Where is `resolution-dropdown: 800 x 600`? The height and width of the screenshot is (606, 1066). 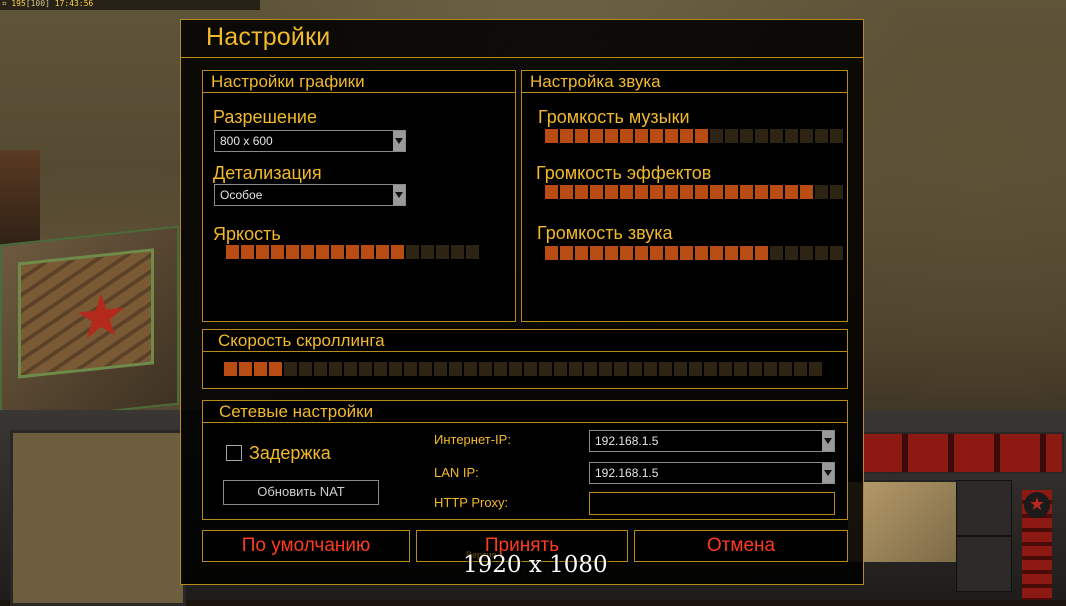 resolution-dropdown: 800 x 600 is located at coordinates (310, 141).